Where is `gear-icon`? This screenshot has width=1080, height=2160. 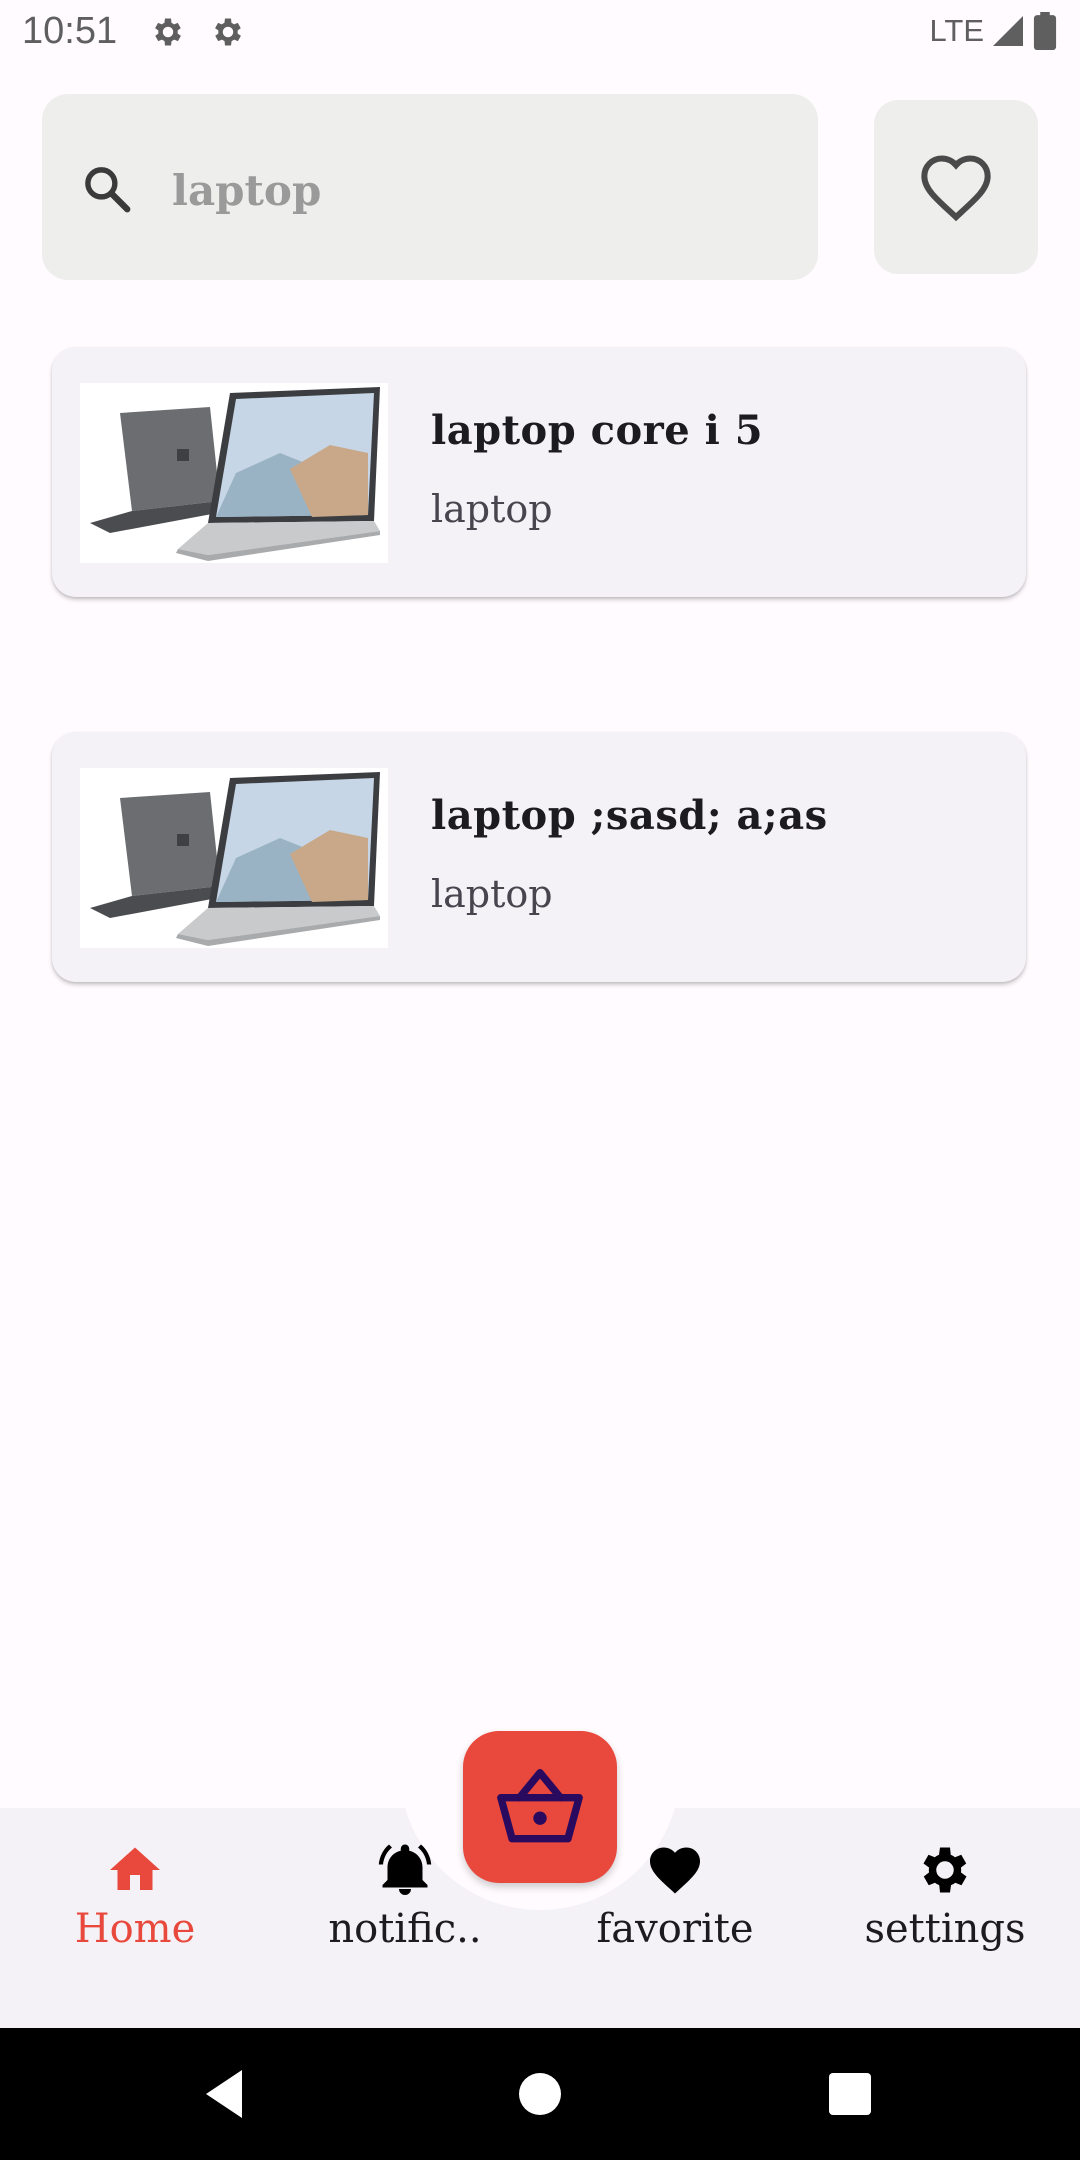 gear-icon is located at coordinates (945, 1870).